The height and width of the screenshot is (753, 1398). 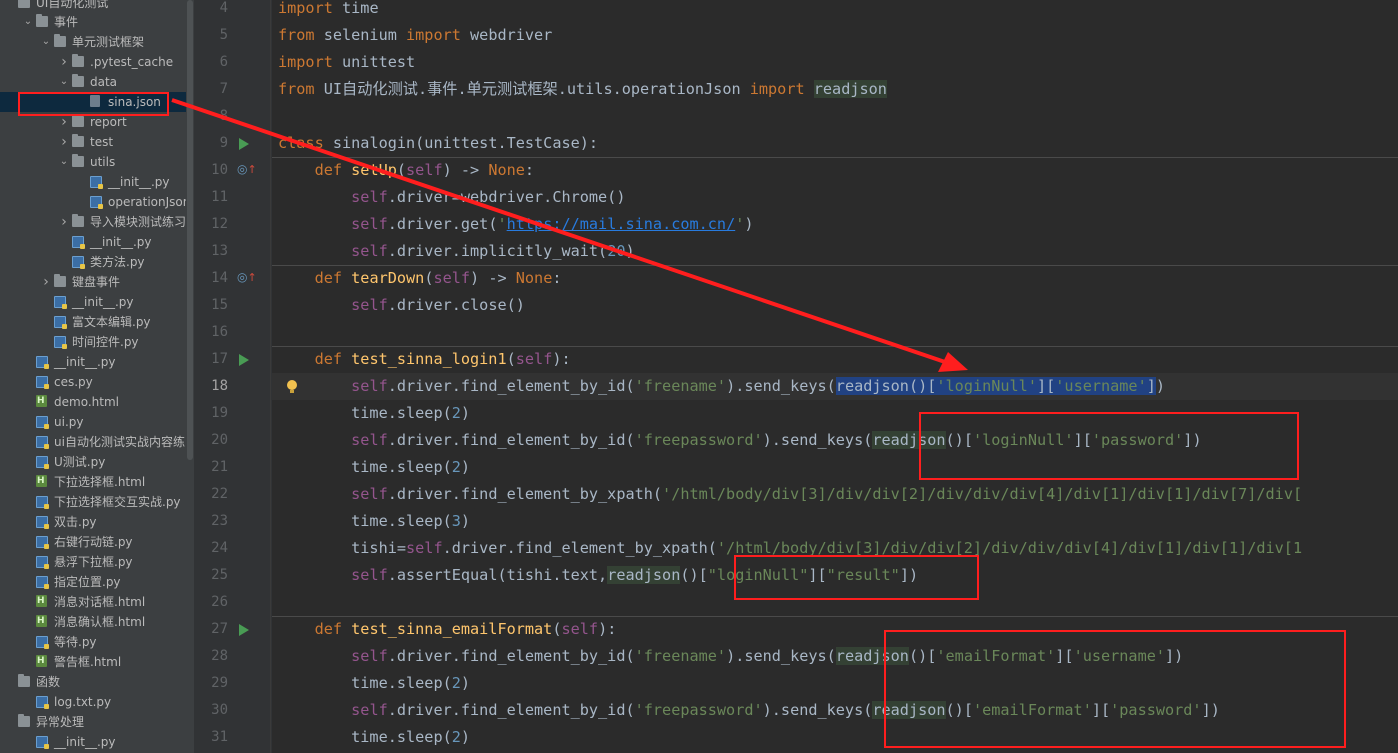 I want to click on annotation-box-emailformat, so click(x=1115, y=689).